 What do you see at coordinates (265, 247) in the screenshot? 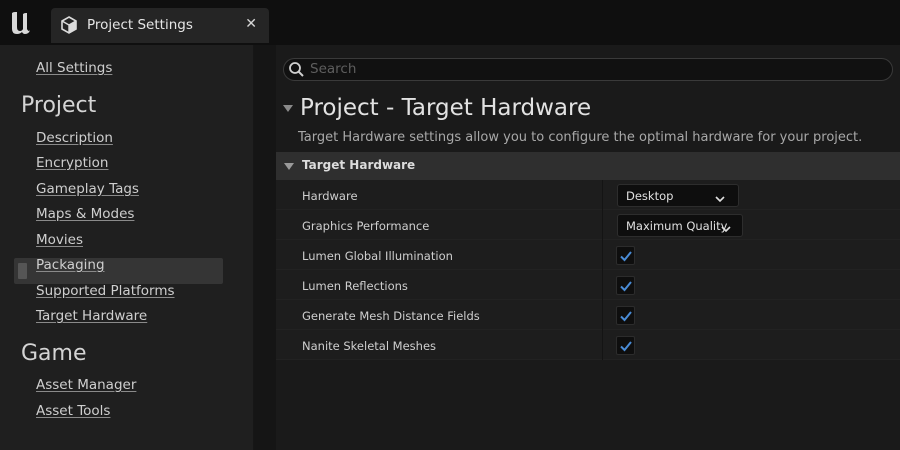
I see `panel-gutter` at bounding box center [265, 247].